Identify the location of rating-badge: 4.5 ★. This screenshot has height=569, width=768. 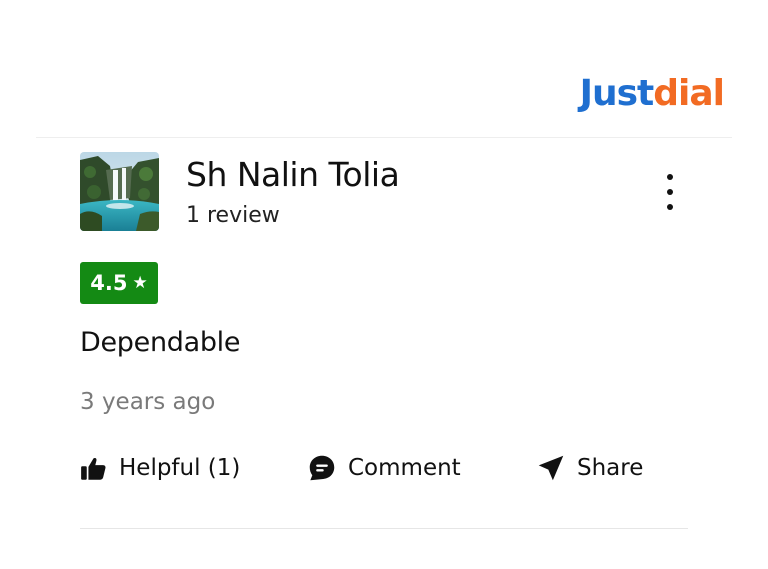
(119, 283).